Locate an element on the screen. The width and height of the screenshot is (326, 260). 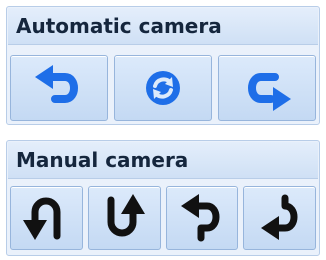
automatic-camera-header: Automatic camera is located at coordinates (163, 26).